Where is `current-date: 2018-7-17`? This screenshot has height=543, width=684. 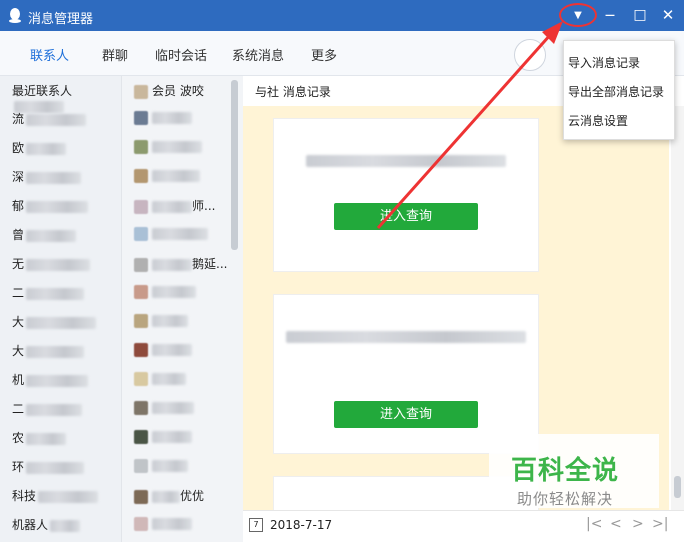
current-date: 2018-7-17 is located at coordinates (301, 525).